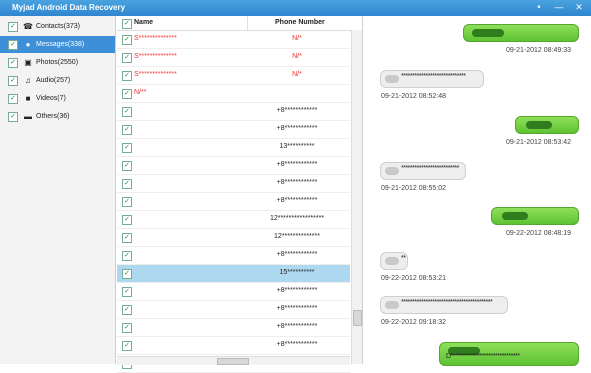  Describe the element at coordinates (233, 220) in the screenshot. I see `table-row: ✓ 12*****************` at that location.